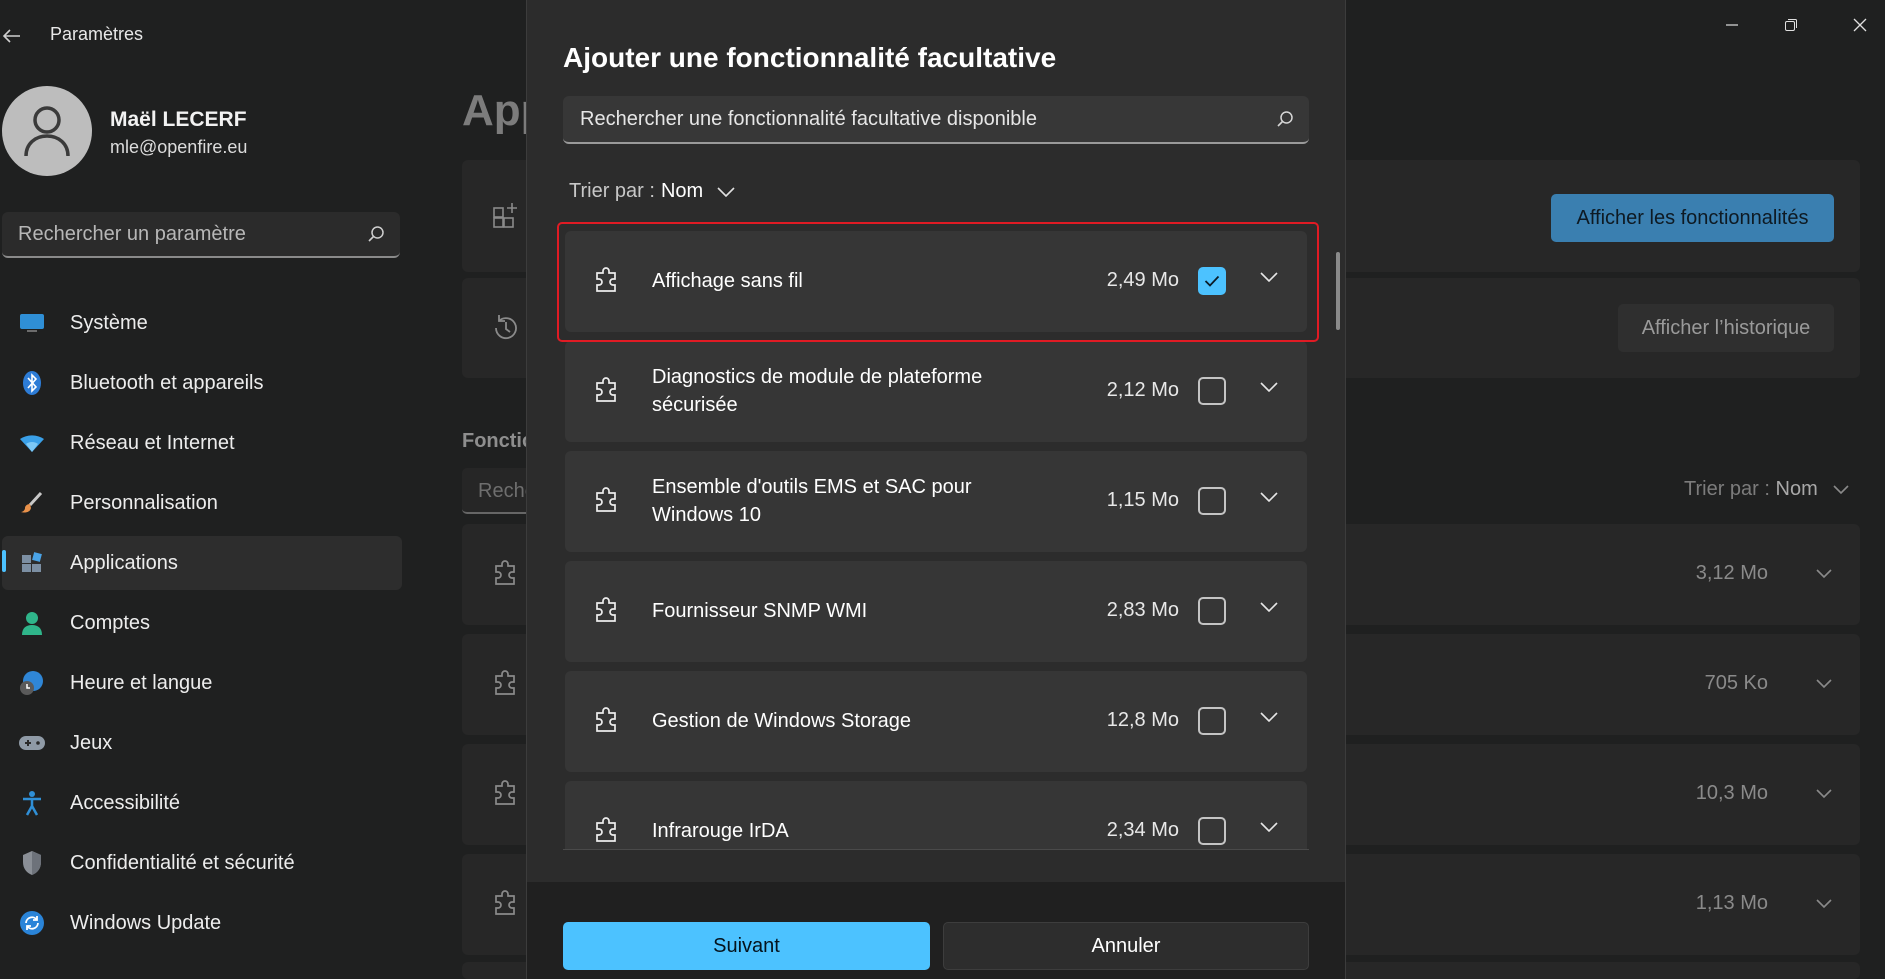 Image resolution: width=1885 pixels, height=979 pixels. Describe the element at coordinates (32, 323) in the screenshot. I see `monitor-icon` at that location.